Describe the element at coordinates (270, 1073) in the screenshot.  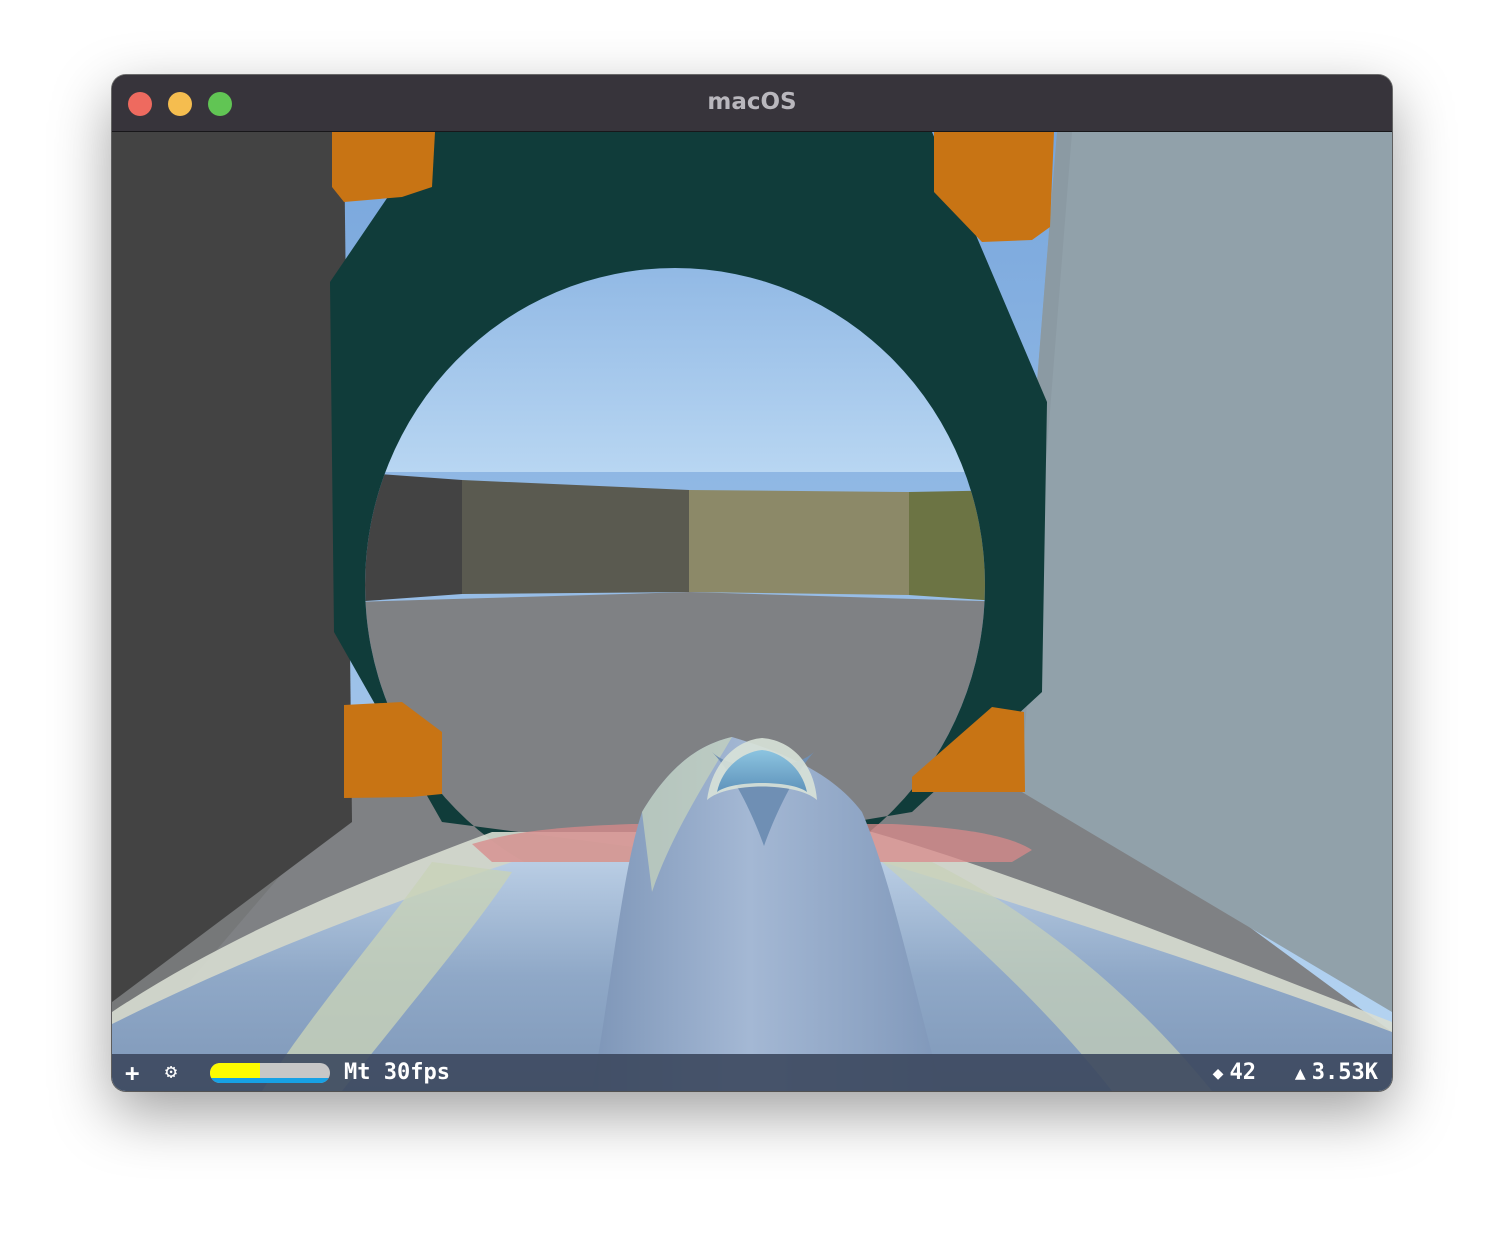
I see `performance-meter` at that location.